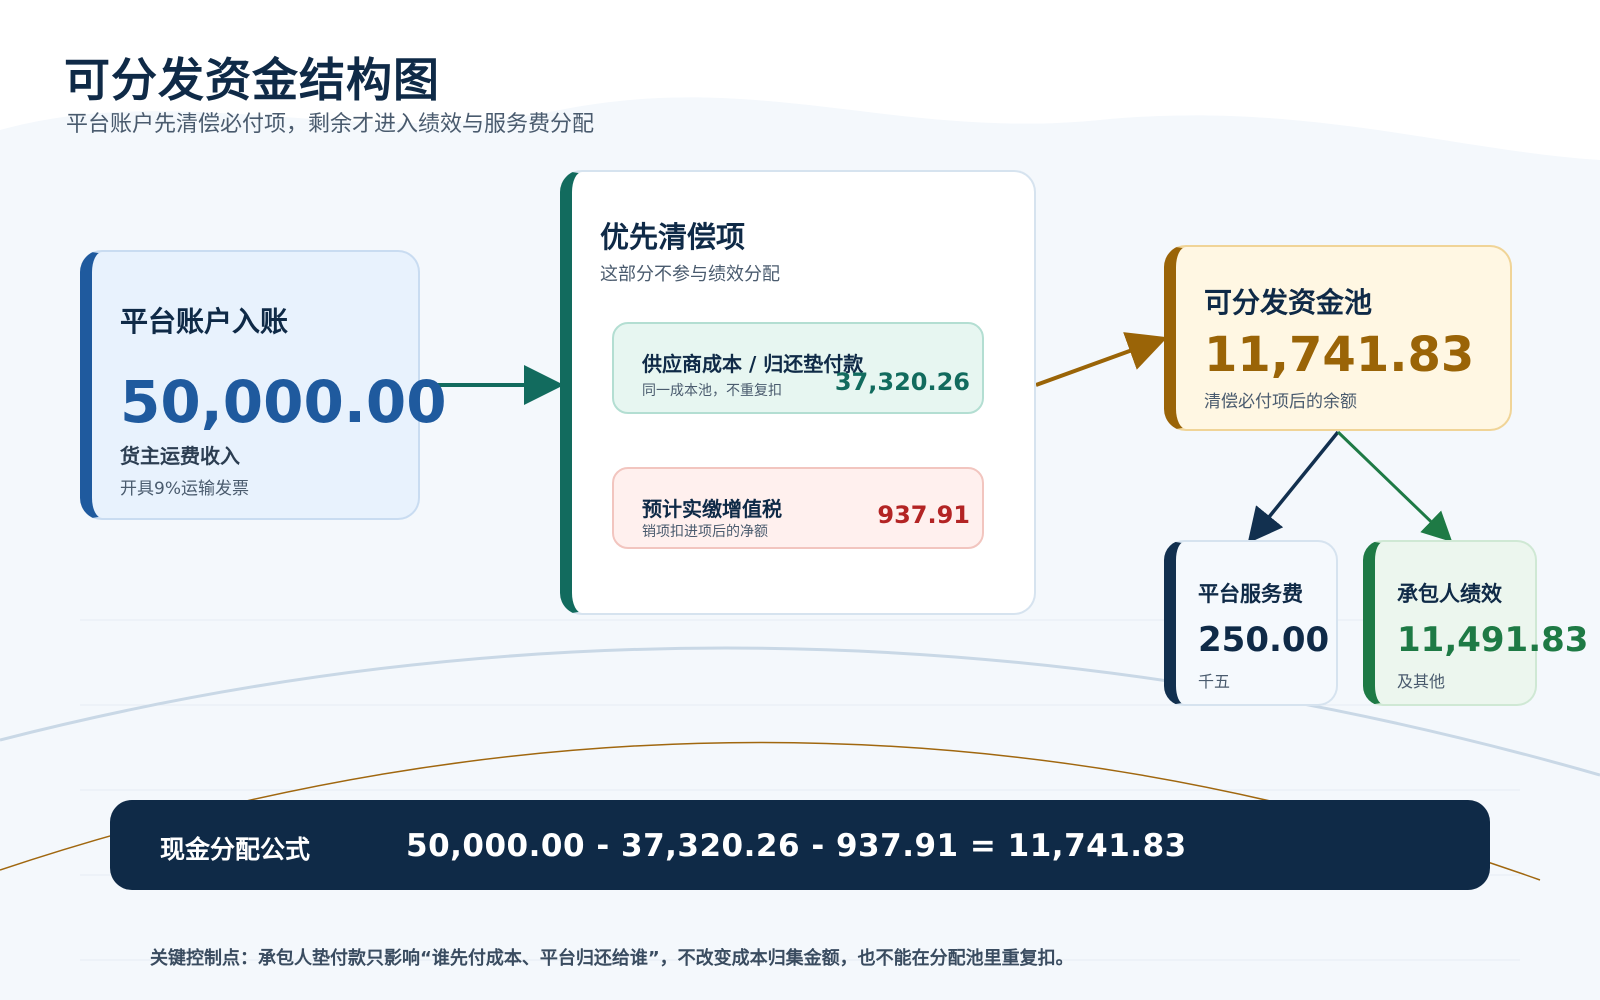  What do you see at coordinates (184, 489) in the screenshot?
I see `income-note: 开具9%运输发票` at bounding box center [184, 489].